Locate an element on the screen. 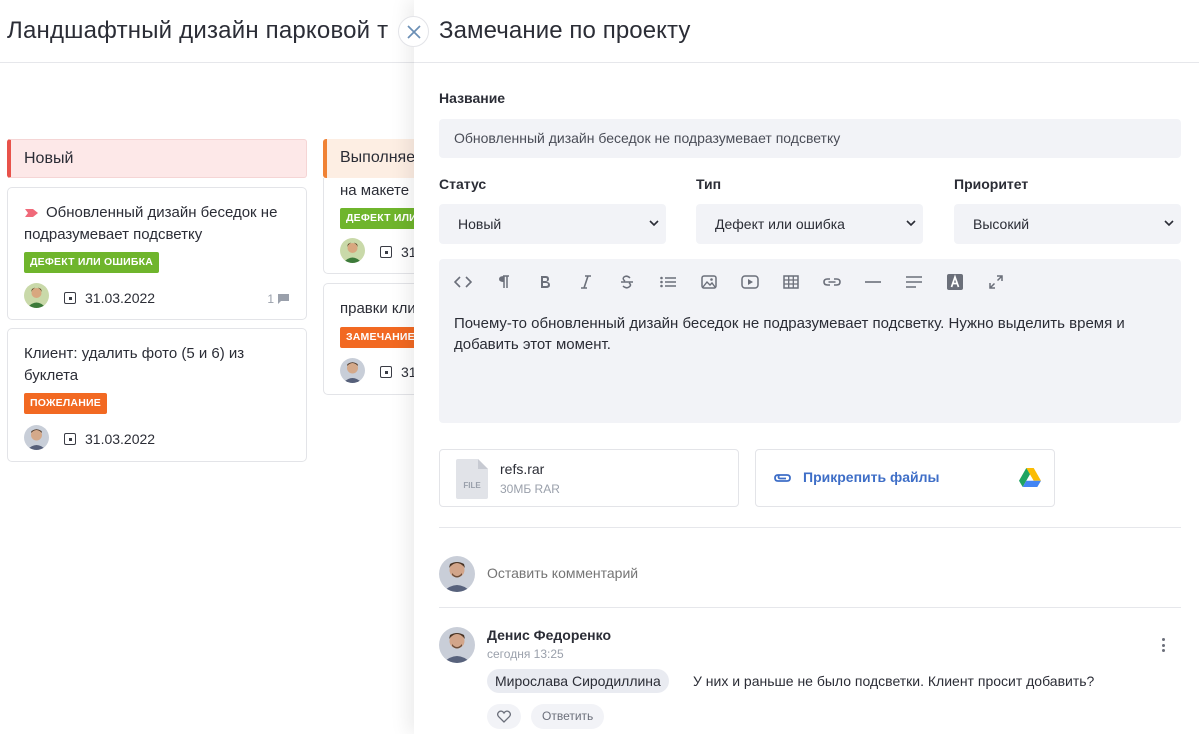 This screenshot has width=1199, height=734. file-name: refs.rar is located at coordinates (522, 469).